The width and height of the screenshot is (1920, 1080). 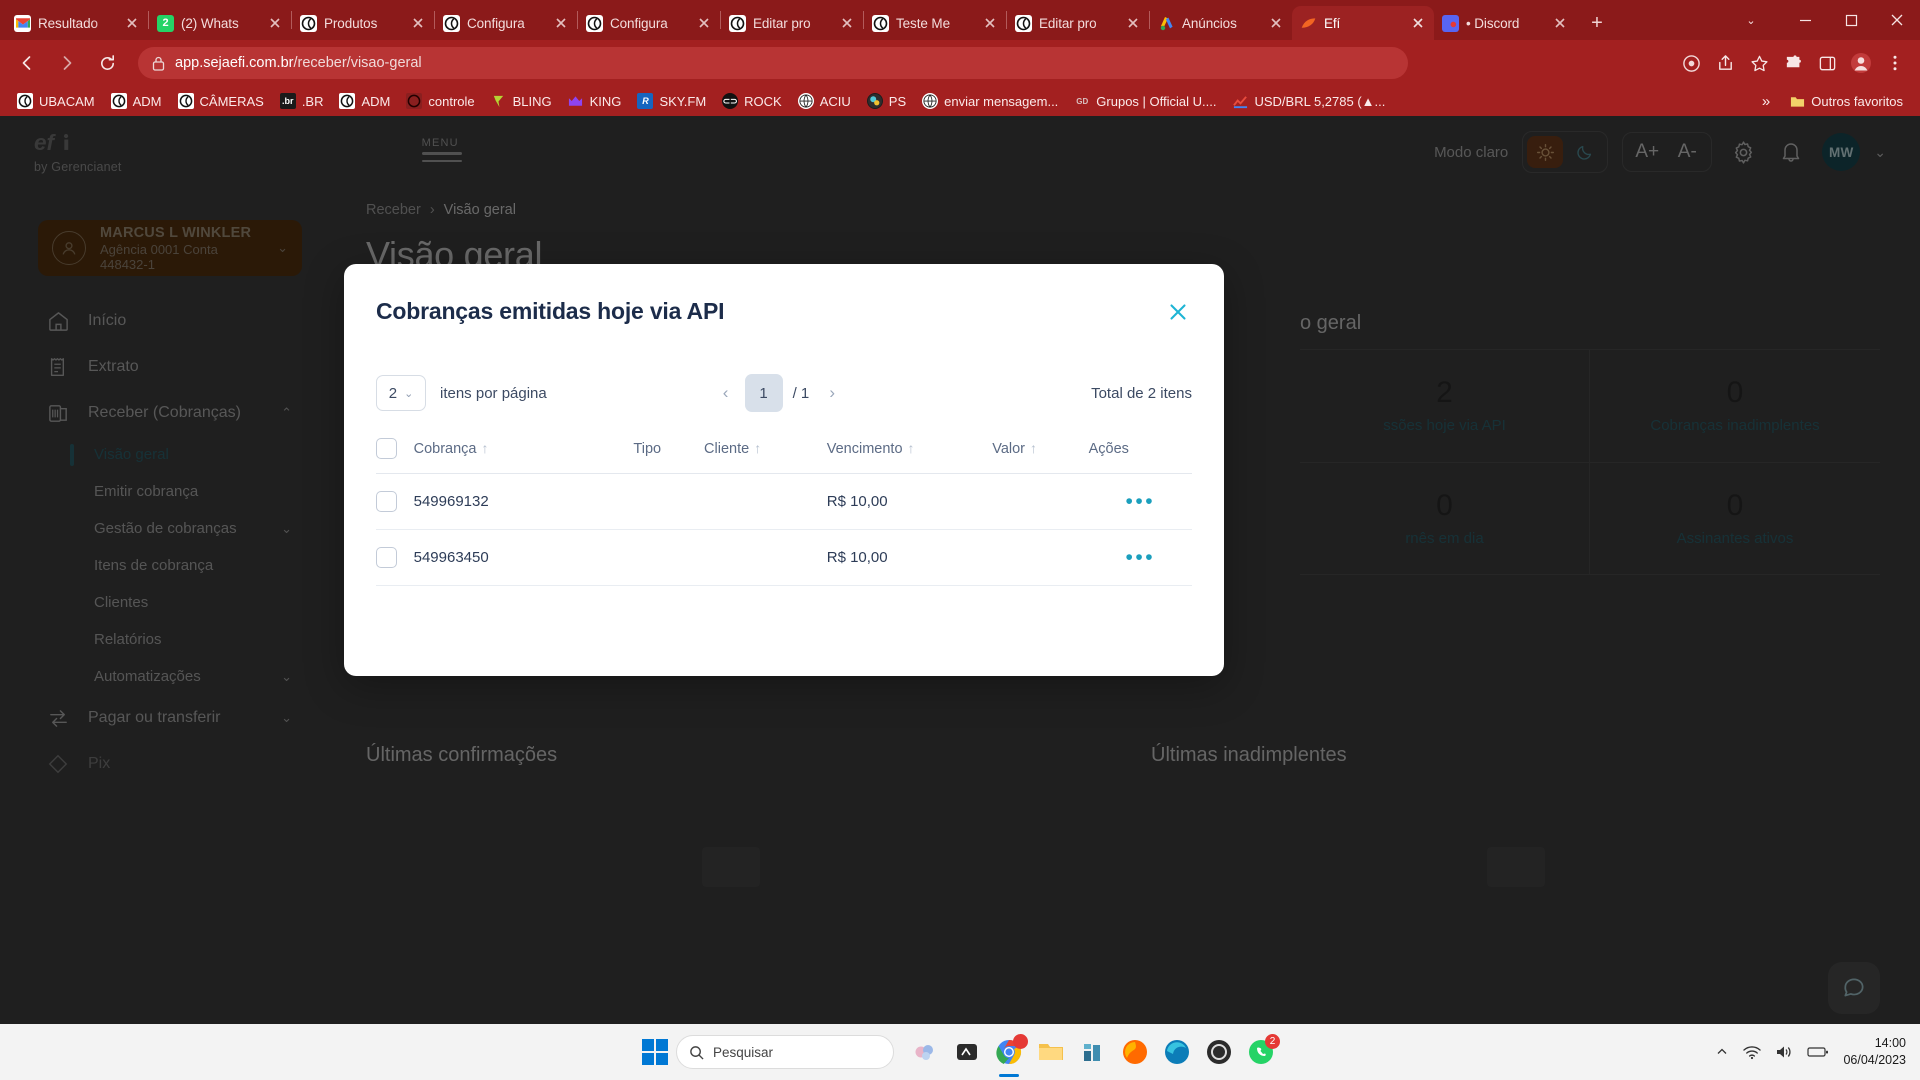 I want to click on whatsapp-icon: 2, so click(x=1262, y=1051).